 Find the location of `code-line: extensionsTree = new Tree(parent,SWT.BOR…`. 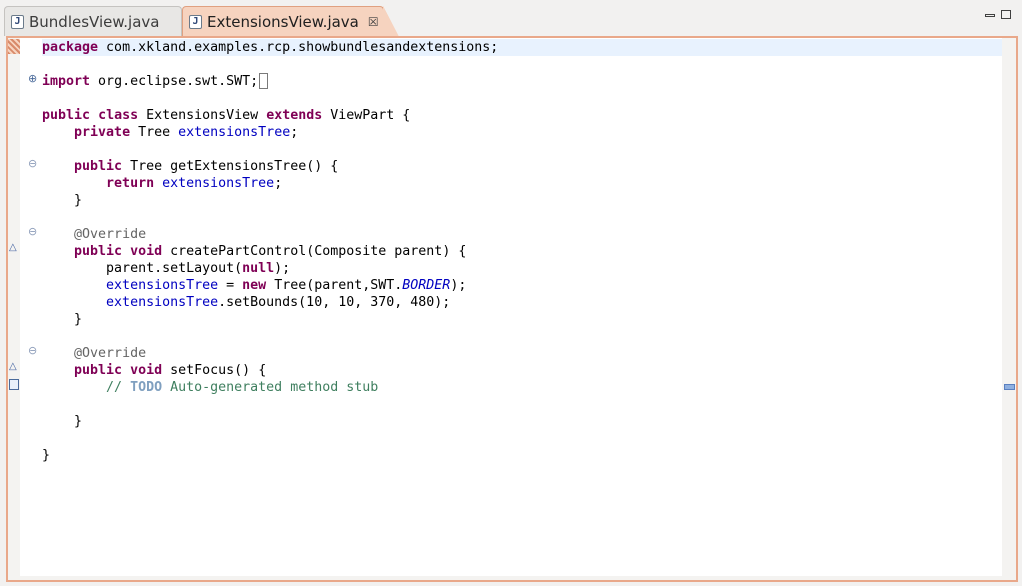

code-line: extensionsTree = new Tree(parent,SWT.BOR… is located at coordinates (286, 285).